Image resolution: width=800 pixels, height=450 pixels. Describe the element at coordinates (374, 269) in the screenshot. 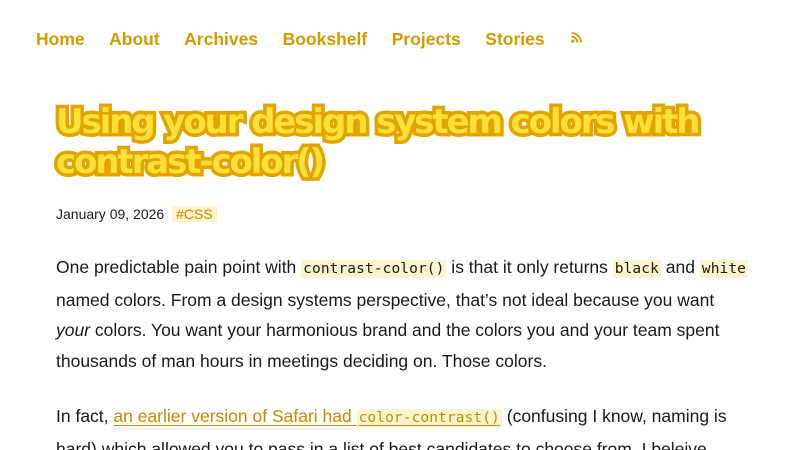

I see `inline-code-contrast-color: contrast-color()` at that location.